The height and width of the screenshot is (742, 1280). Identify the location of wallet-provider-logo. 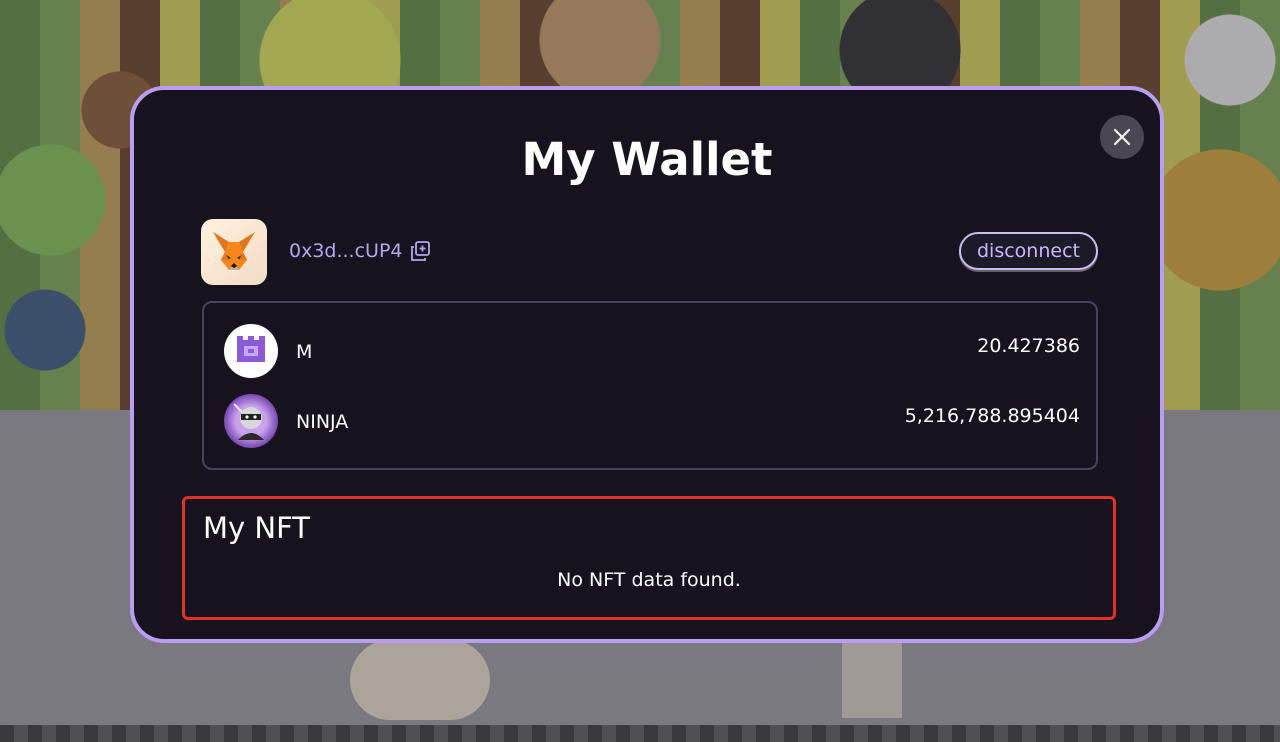
(234, 252).